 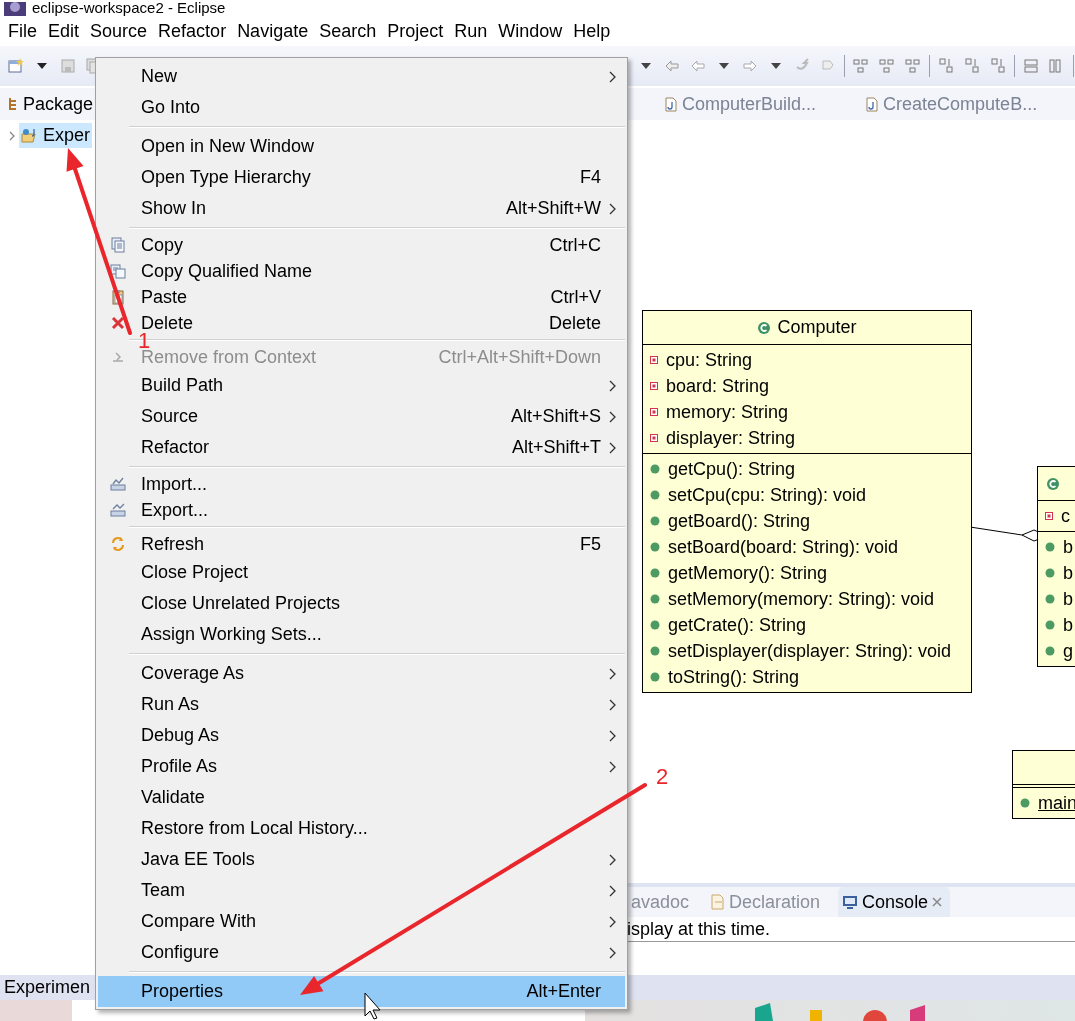 What do you see at coordinates (361, 208) in the screenshot?
I see `context-menu-item: Show In Alt+Shift+W` at bounding box center [361, 208].